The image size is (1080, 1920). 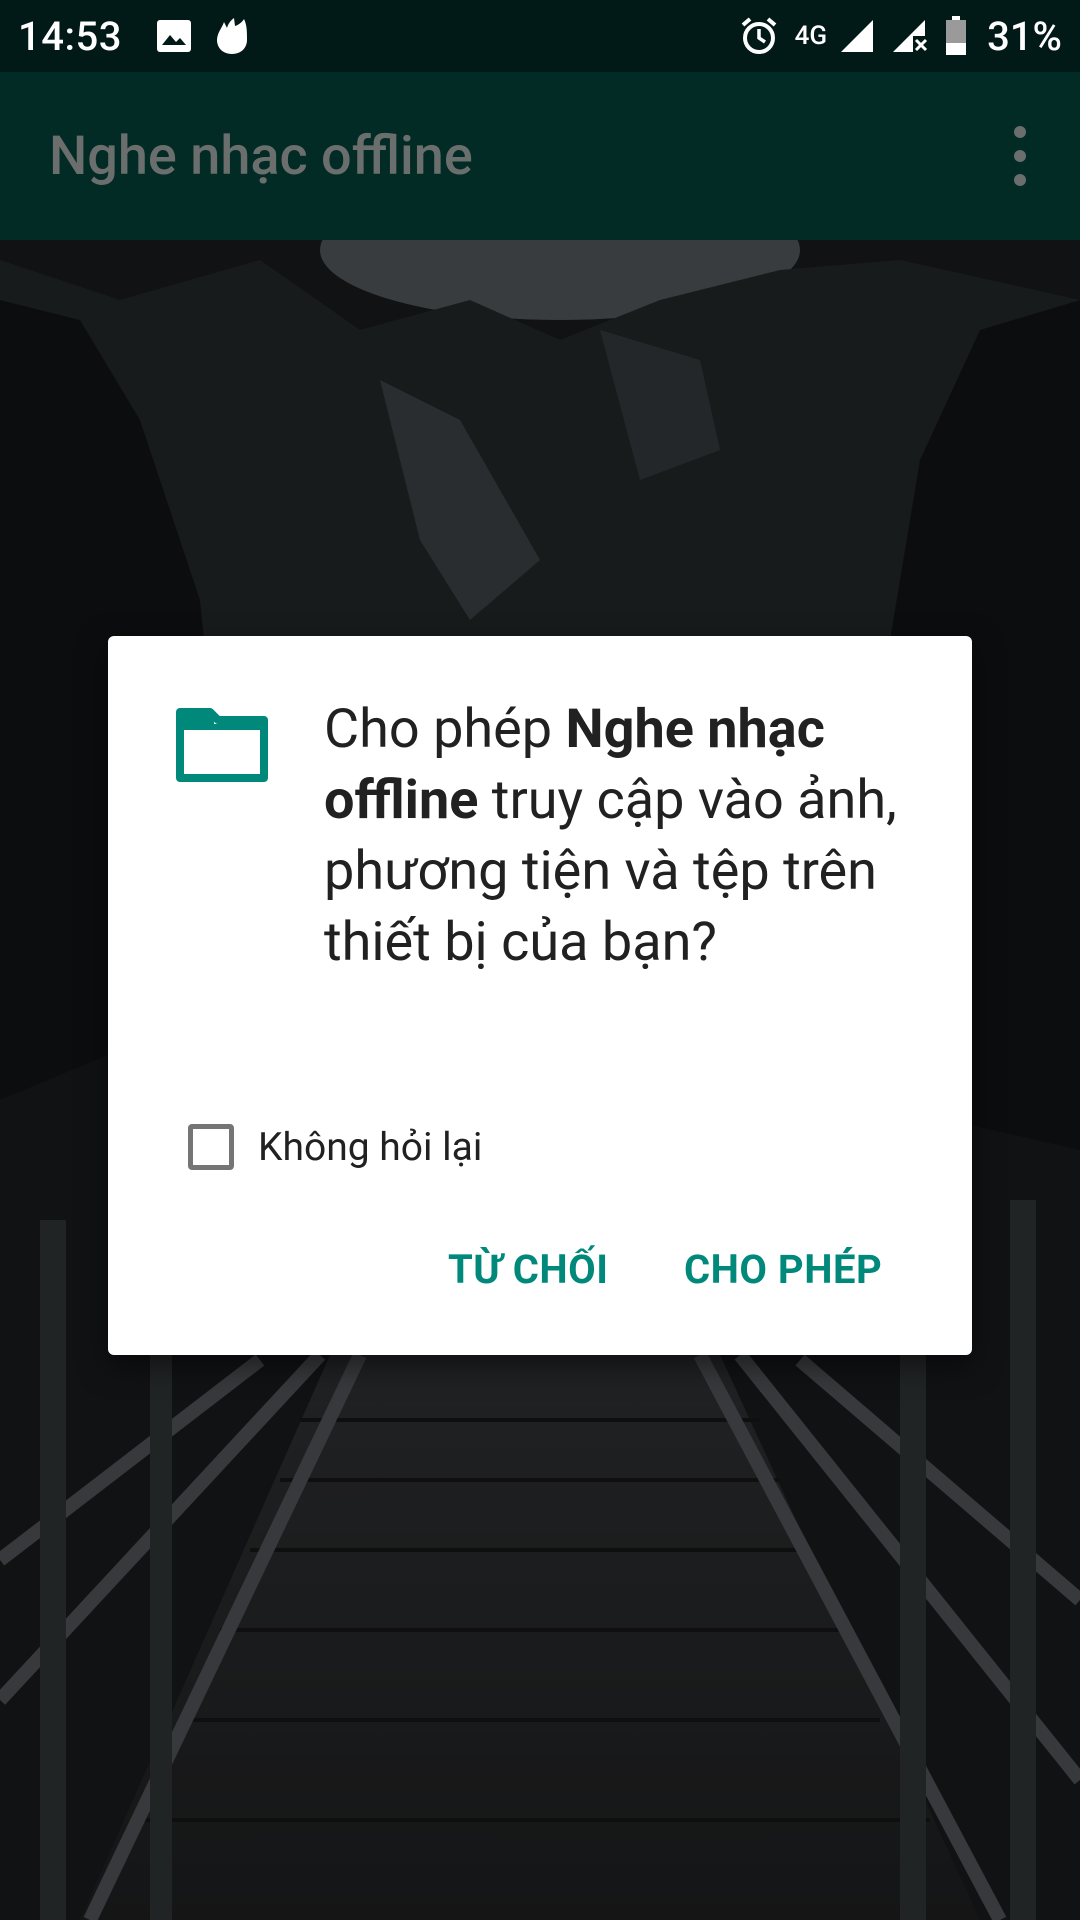 What do you see at coordinates (783, 1269) in the screenshot?
I see `allow-button: CHO PHÉP` at bounding box center [783, 1269].